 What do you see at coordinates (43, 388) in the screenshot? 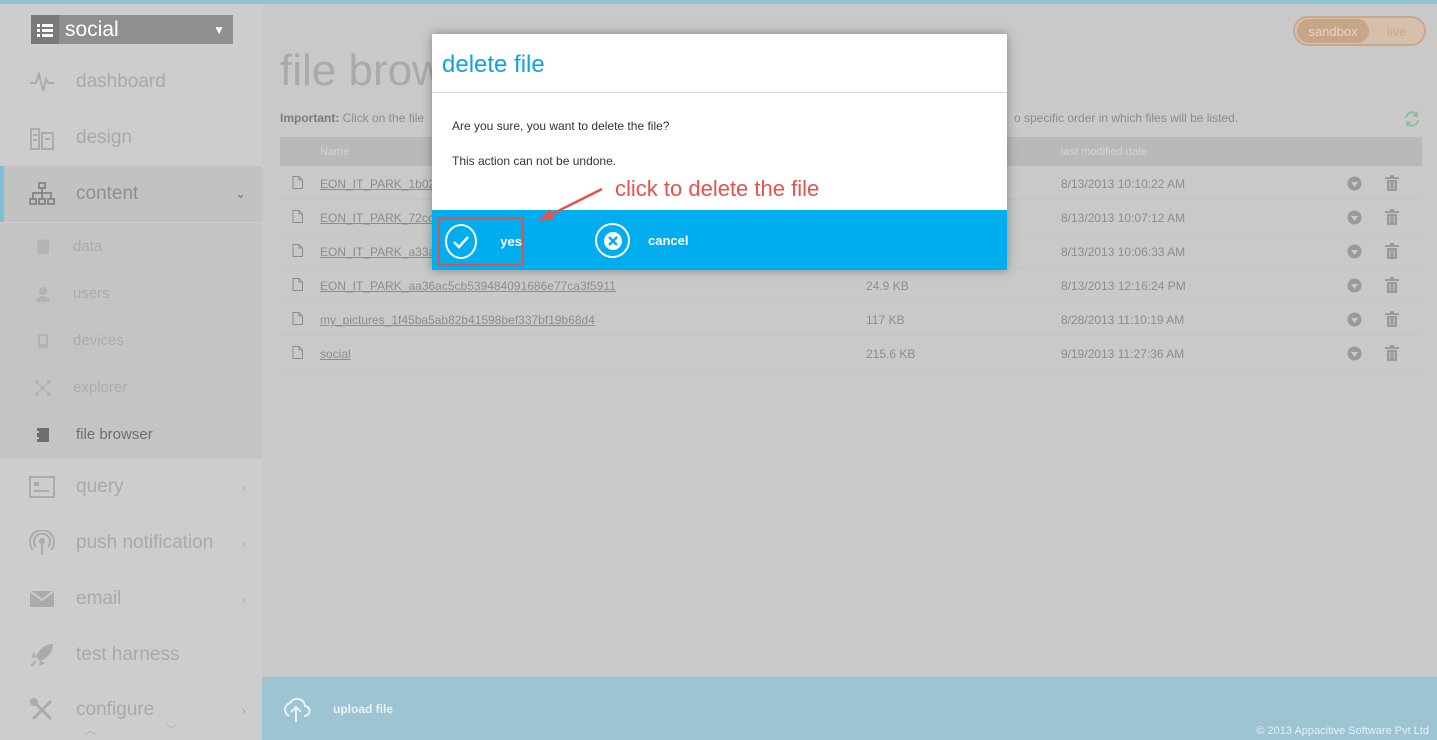
I see `network-icon` at bounding box center [43, 388].